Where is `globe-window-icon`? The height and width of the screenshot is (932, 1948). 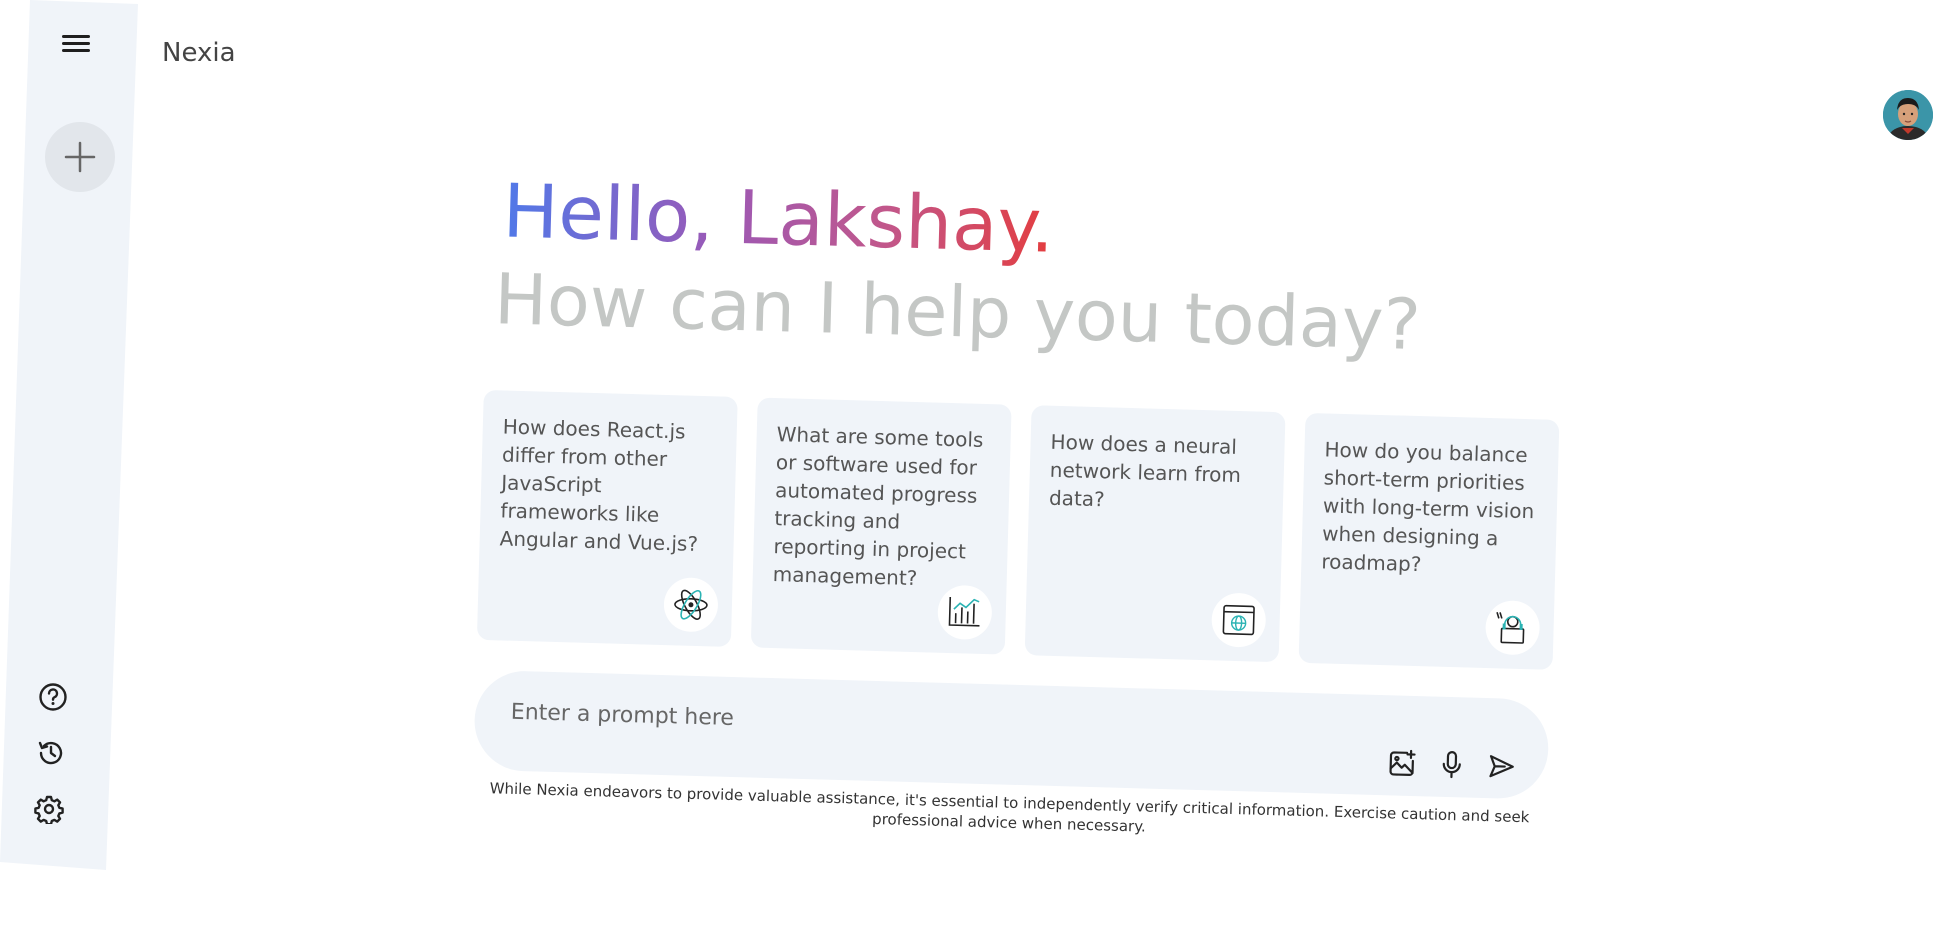
globe-window-icon is located at coordinates (1238, 620).